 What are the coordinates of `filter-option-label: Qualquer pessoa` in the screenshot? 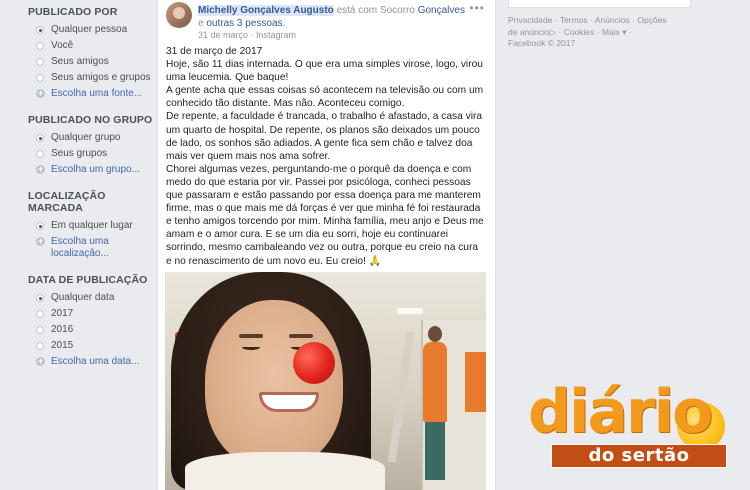 It's located at (89, 29).